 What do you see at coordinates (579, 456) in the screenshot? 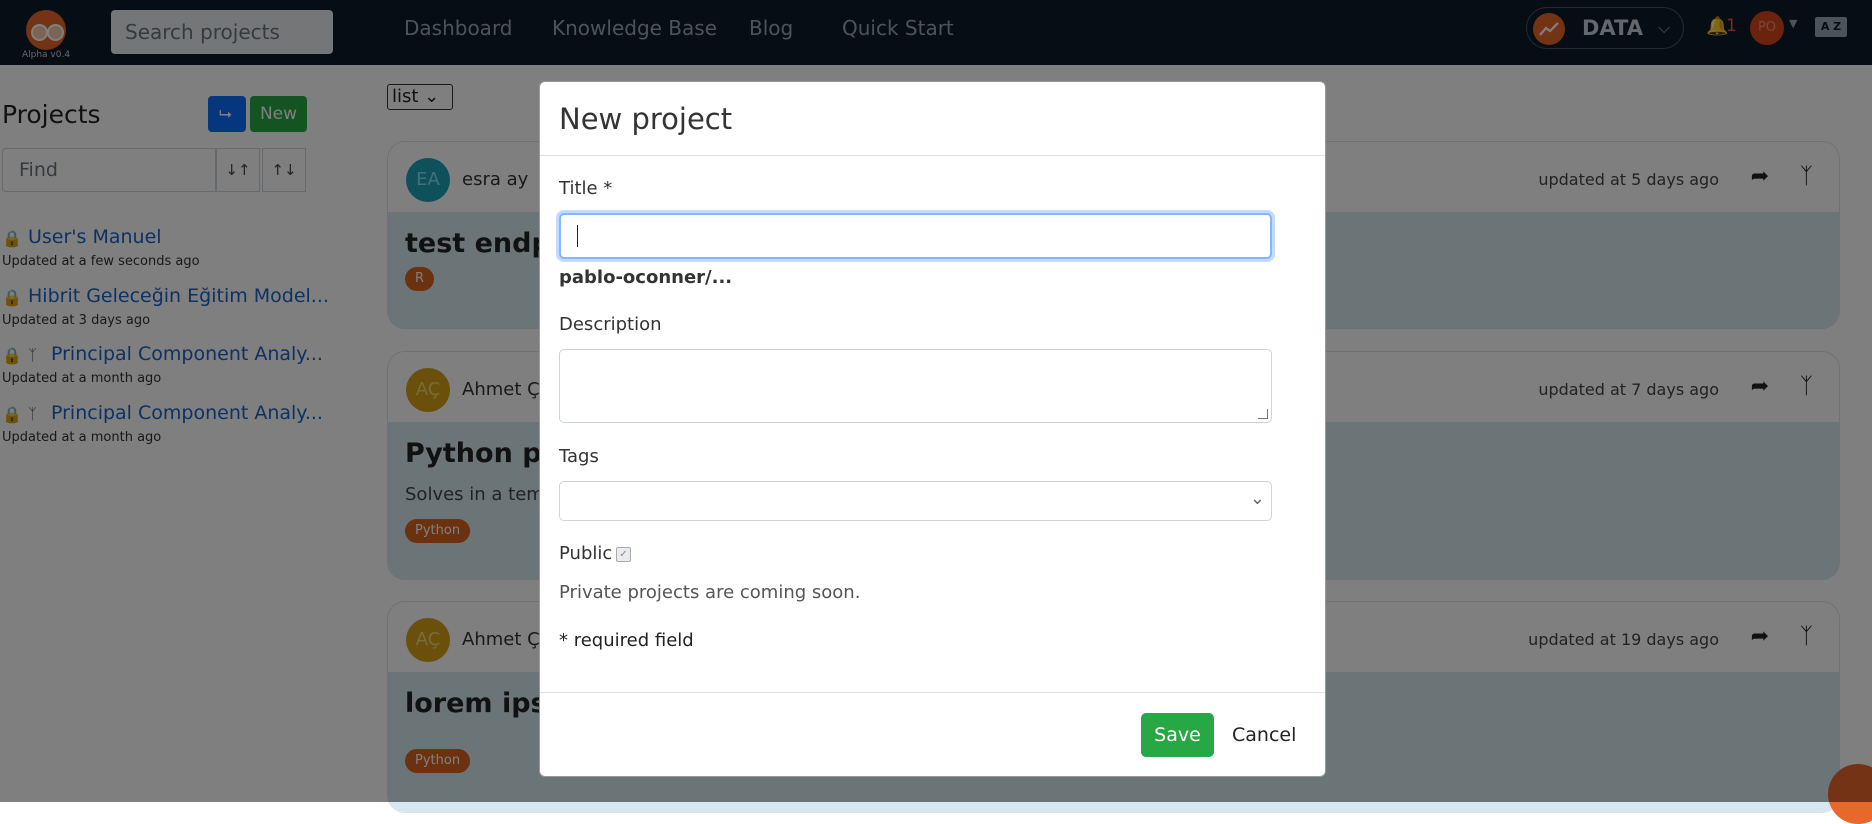
I see `tags-label: Tags` at bounding box center [579, 456].